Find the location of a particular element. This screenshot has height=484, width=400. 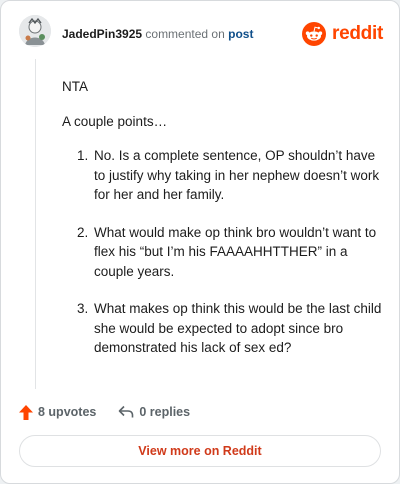

reddit-snoo-icon is located at coordinates (314, 34).